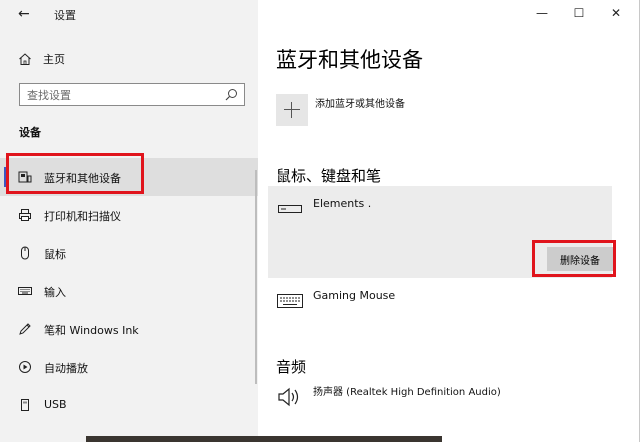  I want to click on sidebar-item-label: USB, so click(55, 404).